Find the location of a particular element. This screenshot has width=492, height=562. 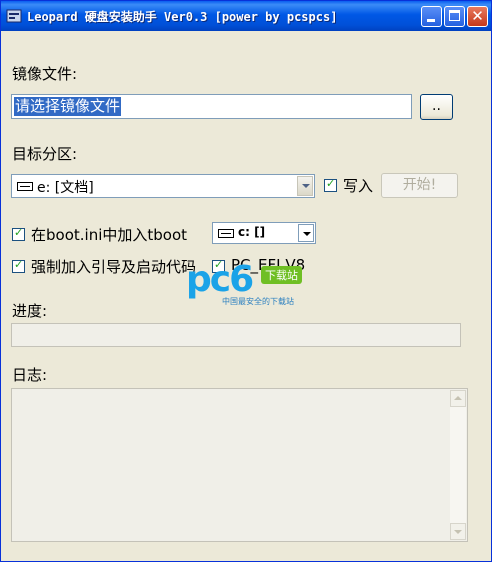

maximize-button is located at coordinates (454, 16).